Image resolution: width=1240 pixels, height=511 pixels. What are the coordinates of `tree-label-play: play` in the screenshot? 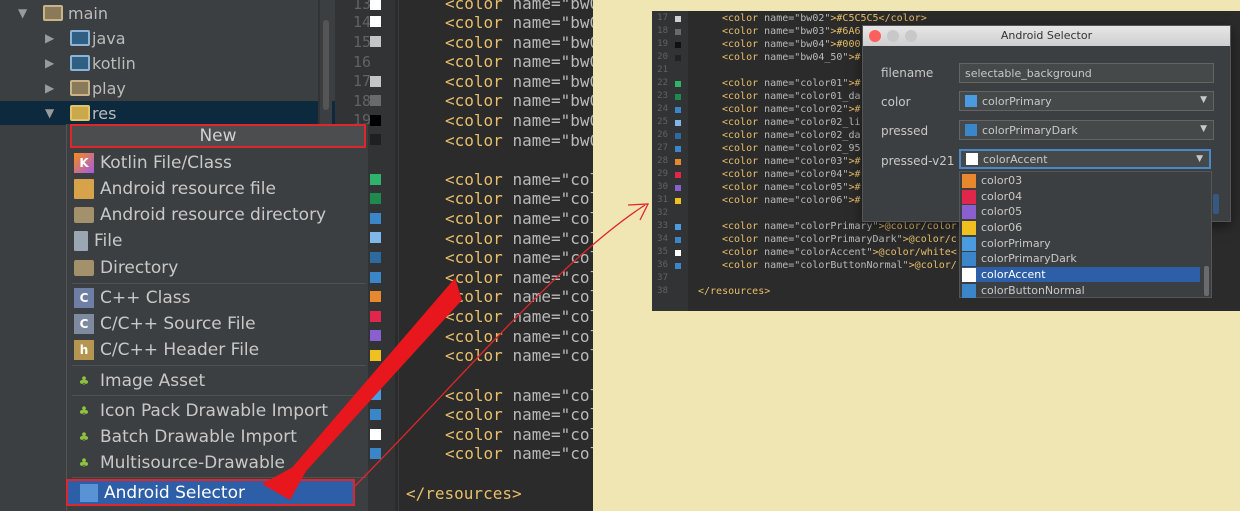 It's located at (109, 88).